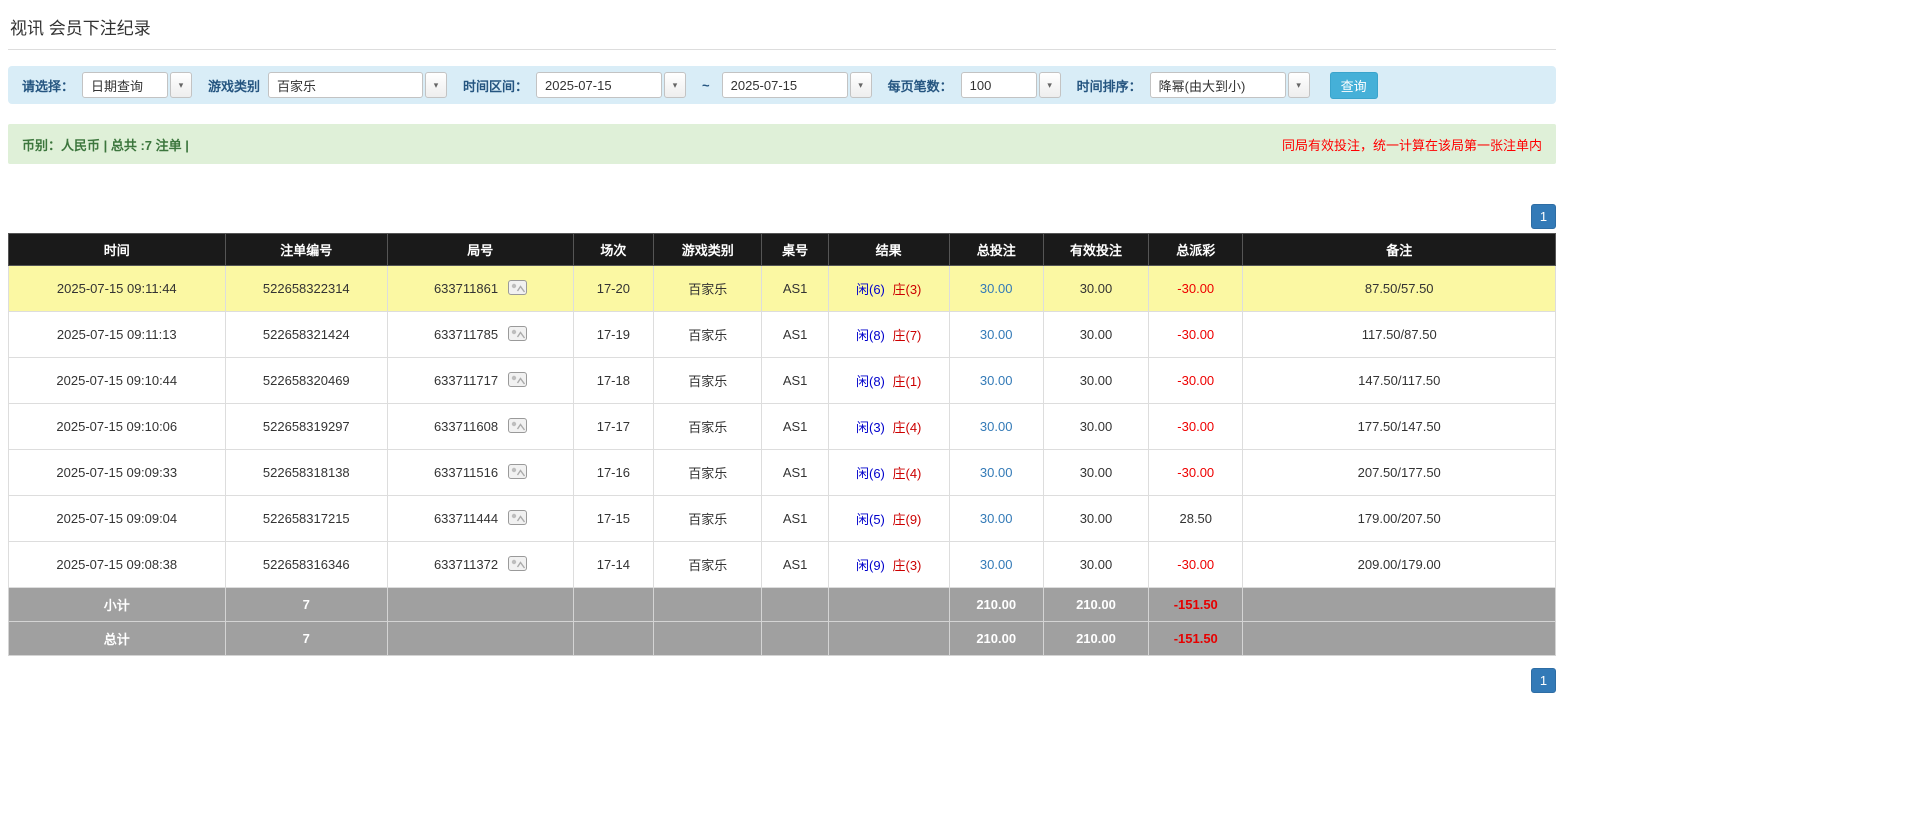 The height and width of the screenshot is (815, 1915). What do you see at coordinates (888, 426) in the screenshot?
I see `cell-result: 闲(3) 庄(4)` at bounding box center [888, 426].